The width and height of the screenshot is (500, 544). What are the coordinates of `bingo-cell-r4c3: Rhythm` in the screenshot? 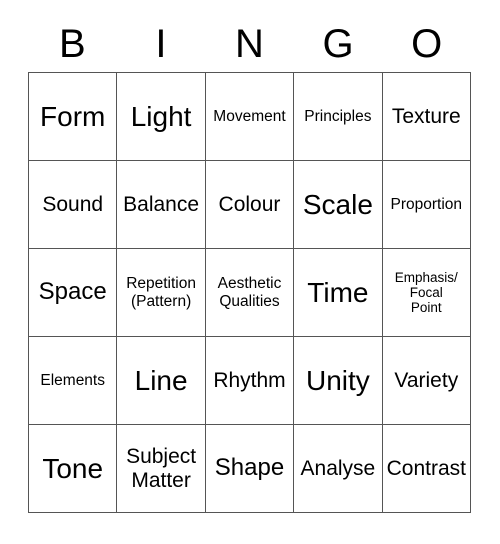 It's located at (250, 381).